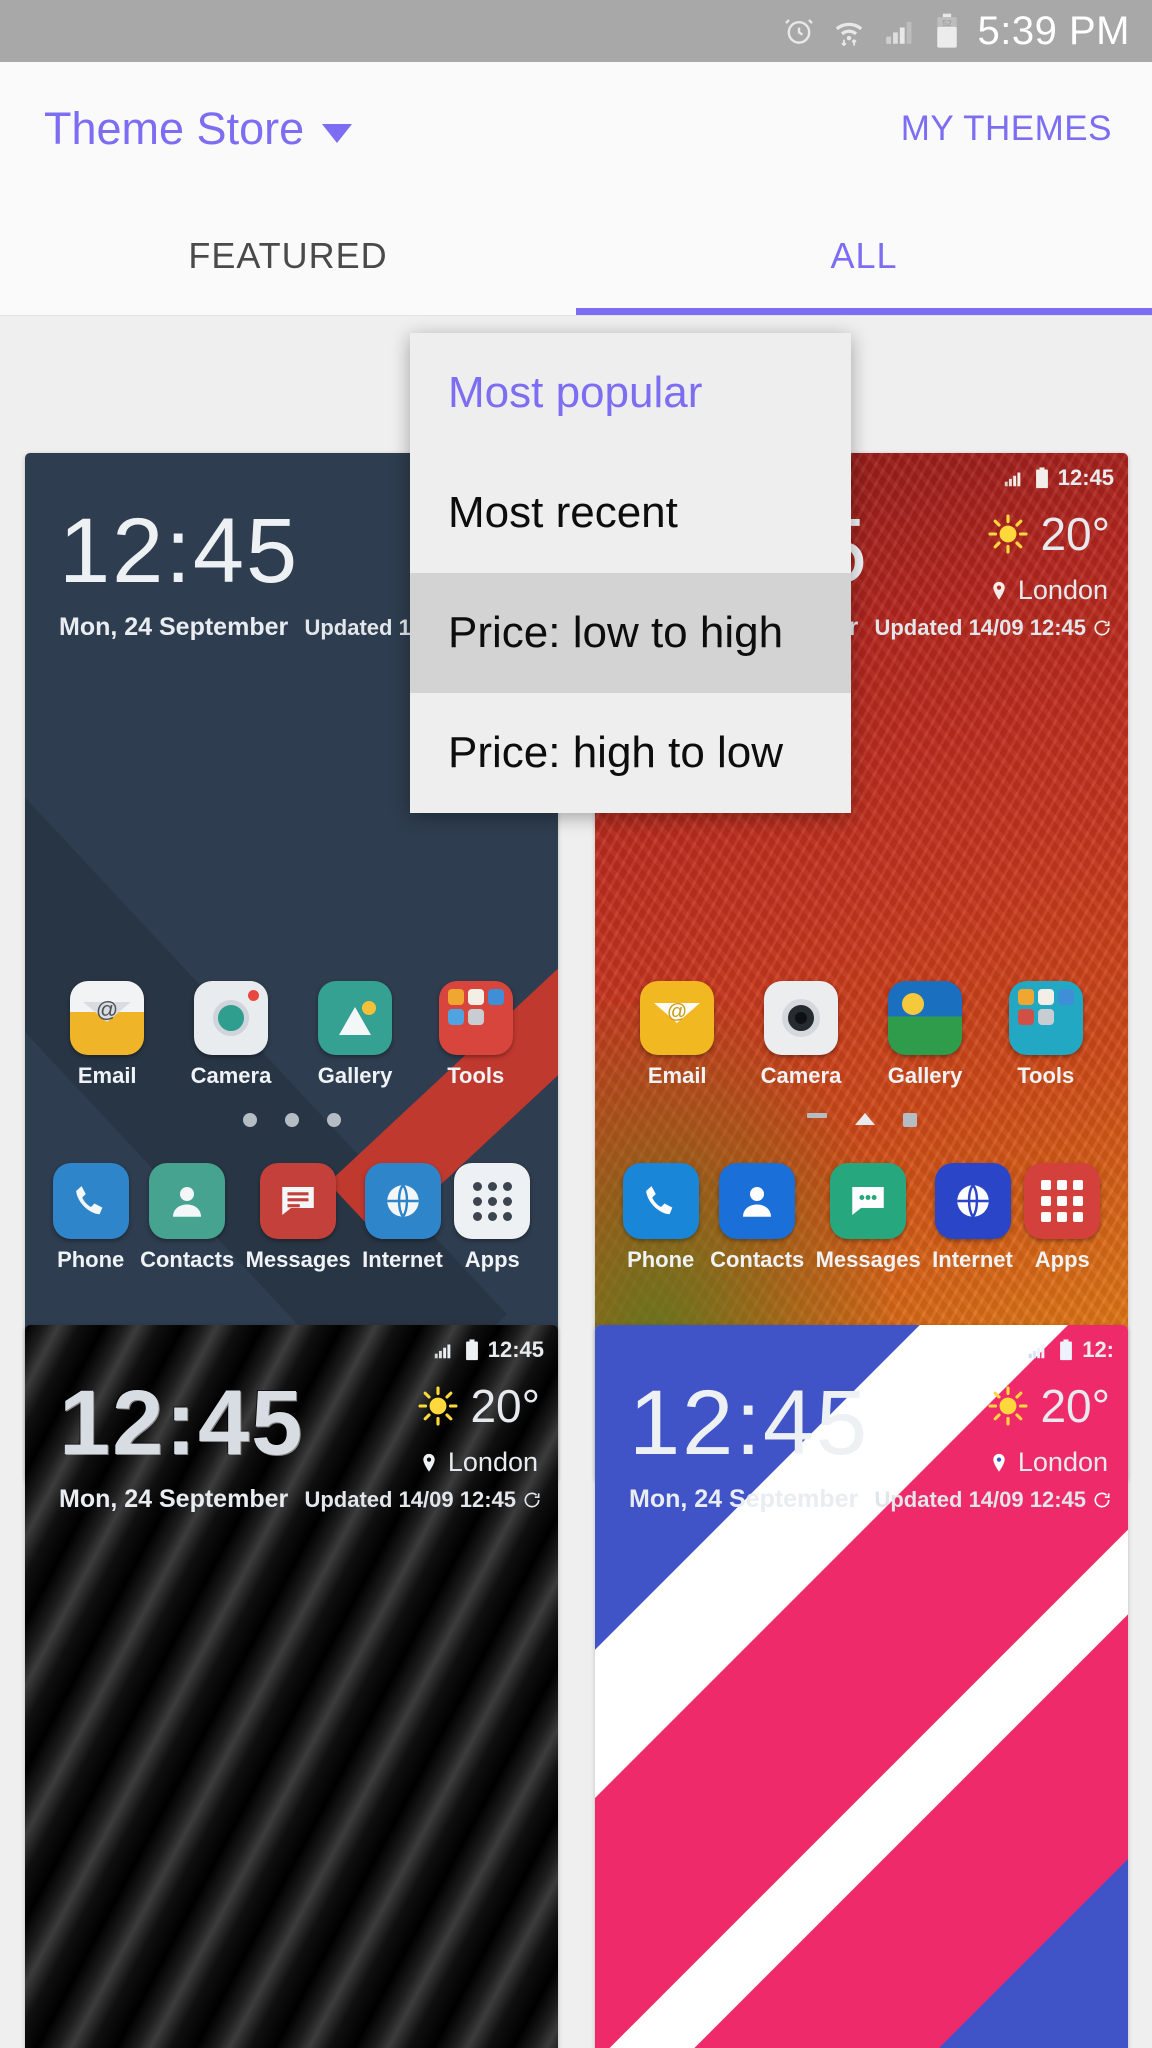 This screenshot has height=2048, width=1152. I want to click on sort-option-label: Most popular, so click(575, 392).